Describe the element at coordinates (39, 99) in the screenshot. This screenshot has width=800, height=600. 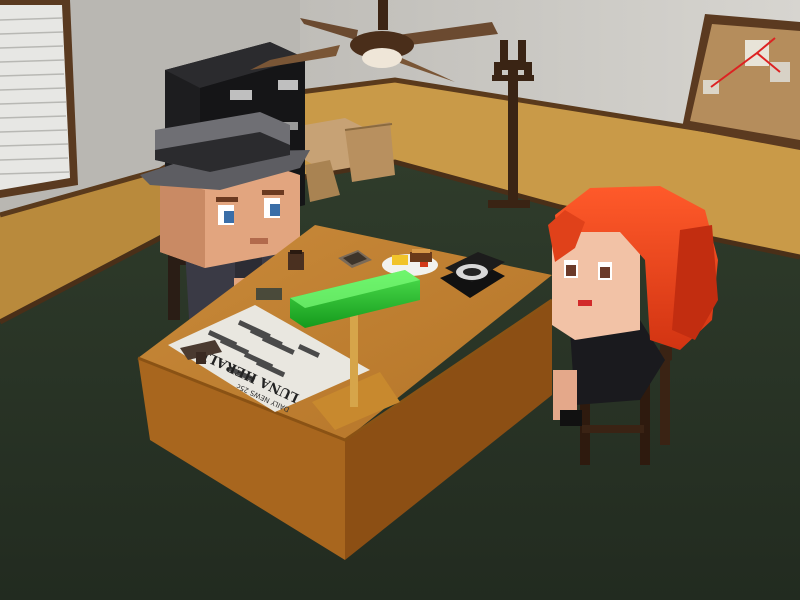
I see `window-blinds` at that location.